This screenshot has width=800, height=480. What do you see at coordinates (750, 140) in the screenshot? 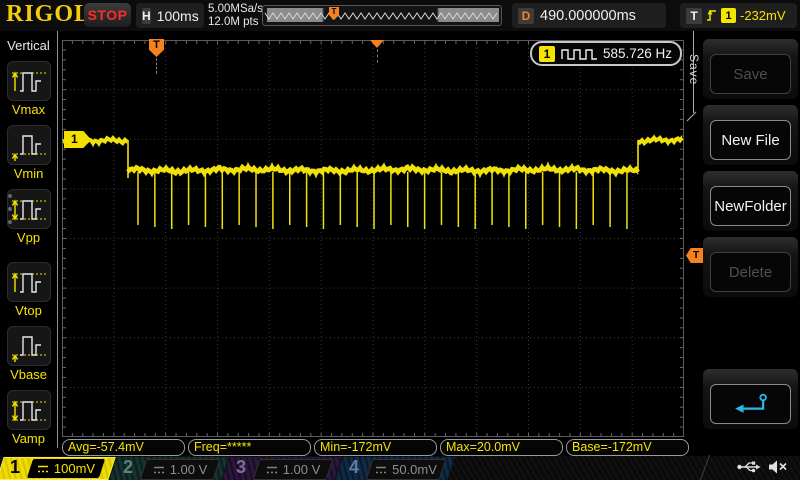
I see `new-file-button: New File` at bounding box center [750, 140].